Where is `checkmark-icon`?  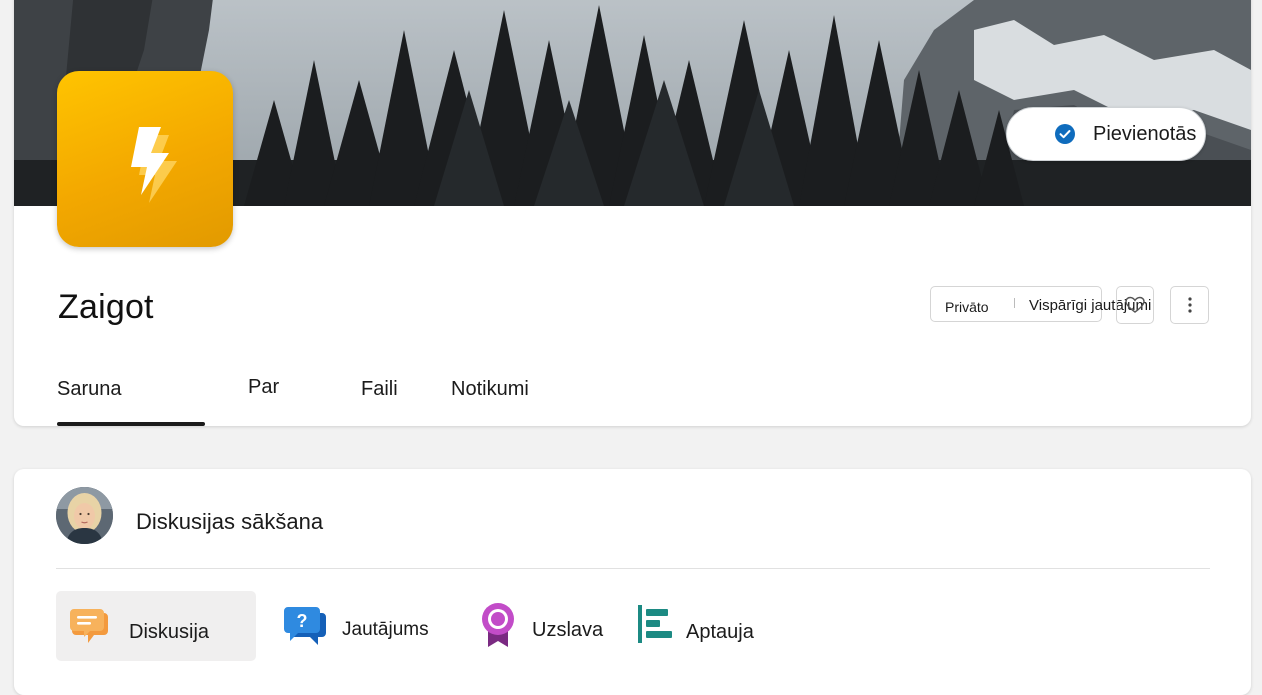 checkmark-icon is located at coordinates (1065, 134).